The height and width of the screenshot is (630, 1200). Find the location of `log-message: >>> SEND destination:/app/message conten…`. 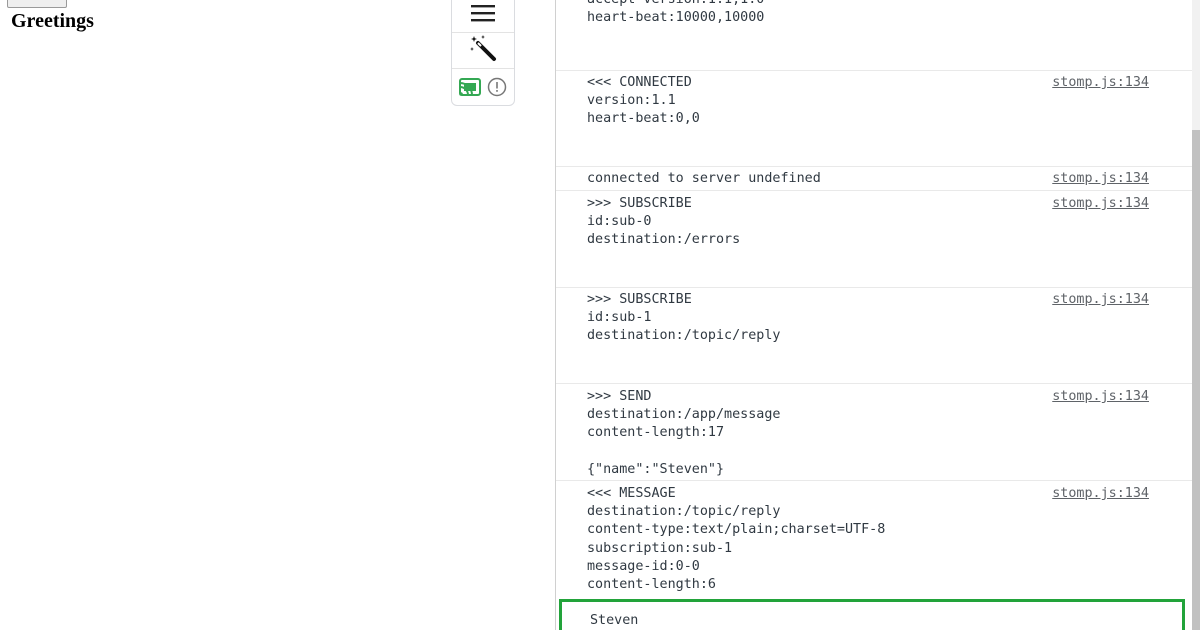

log-message: >>> SEND destination:/app/message conten… is located at coordinates (684, 433).